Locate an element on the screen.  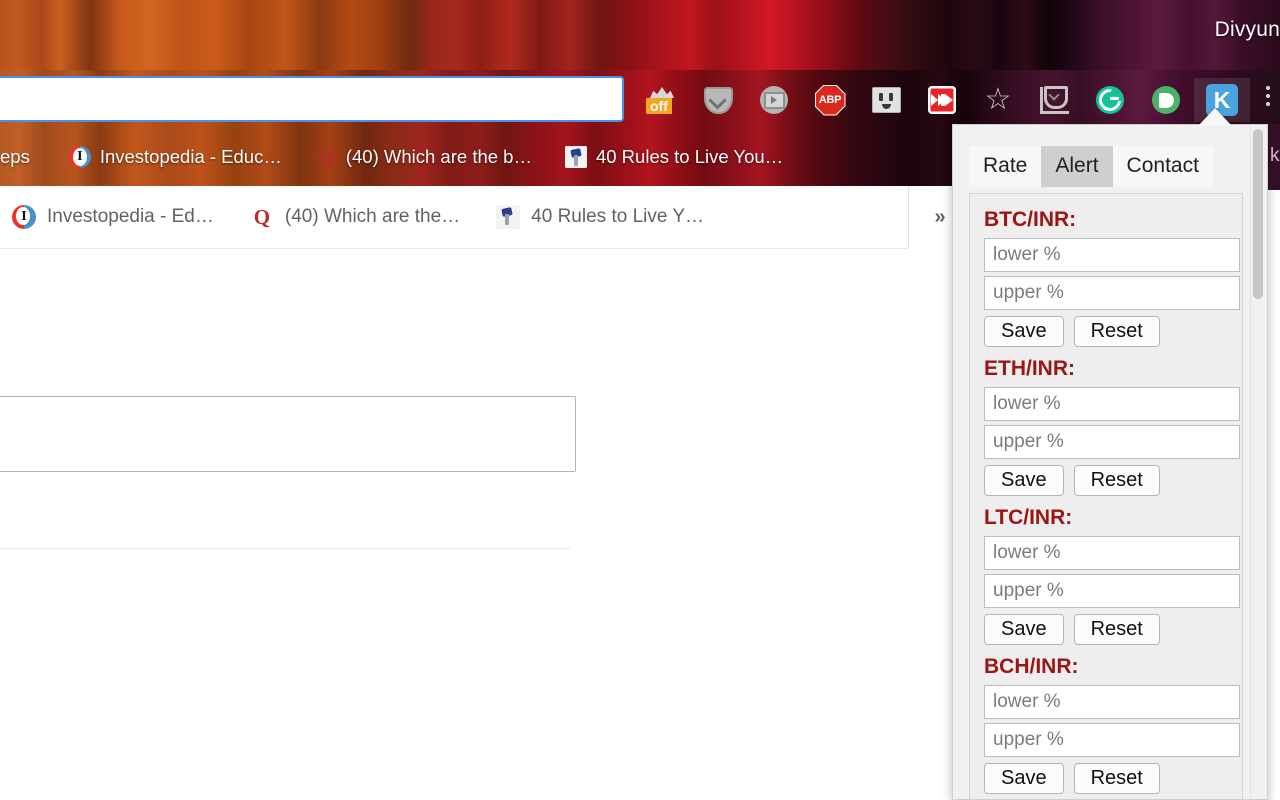
fast-forward-extension-button is located at coordinates (942, 100).